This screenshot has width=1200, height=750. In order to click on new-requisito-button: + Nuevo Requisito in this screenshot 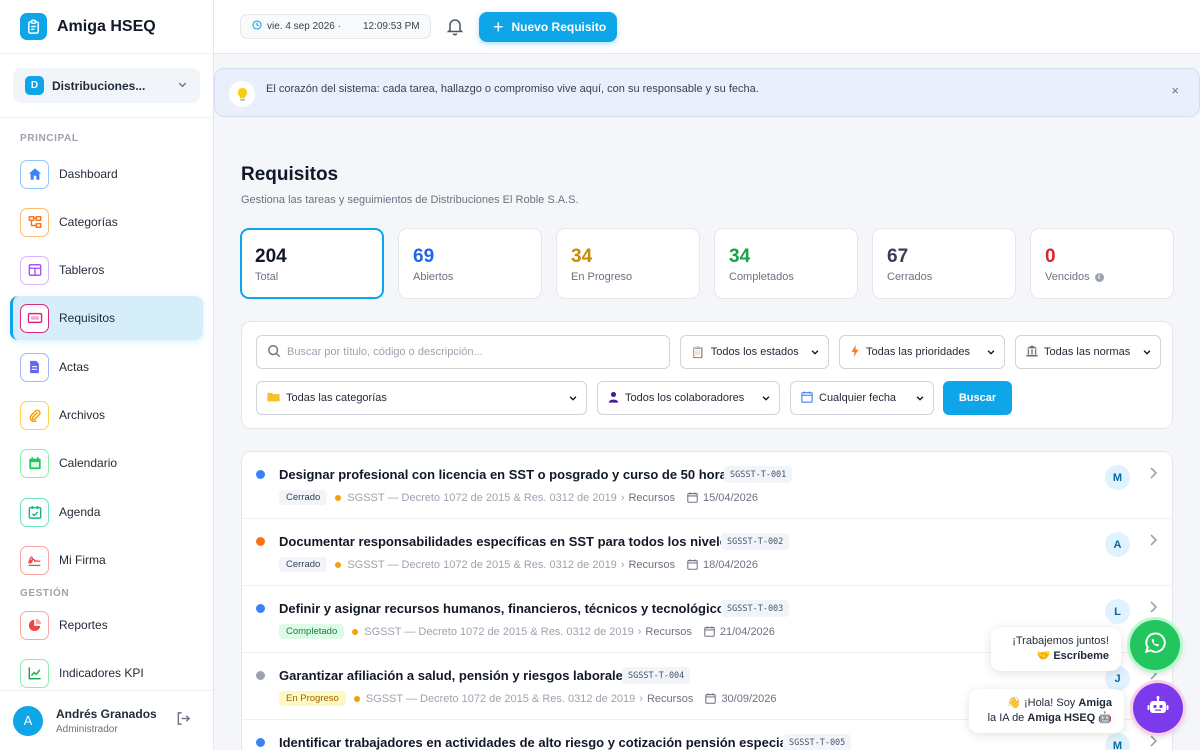, I will do `click(548, 27)`.